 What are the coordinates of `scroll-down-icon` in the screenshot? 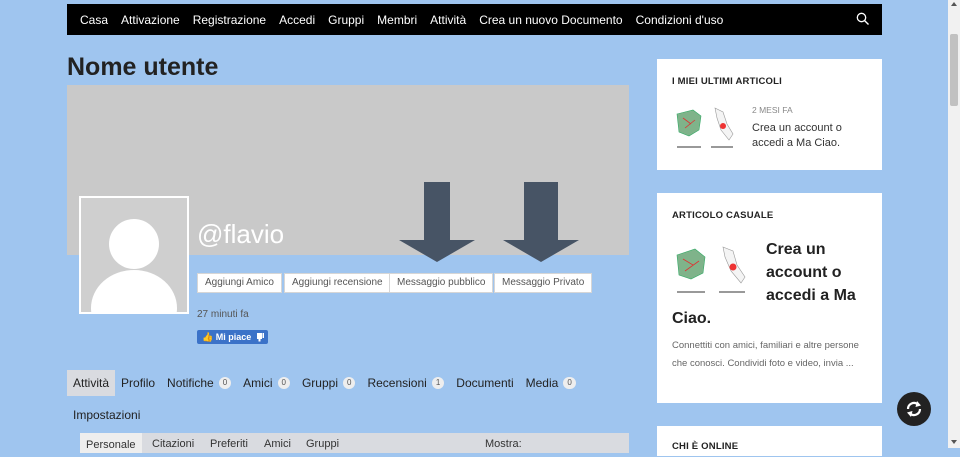 It's located at (954, 442).